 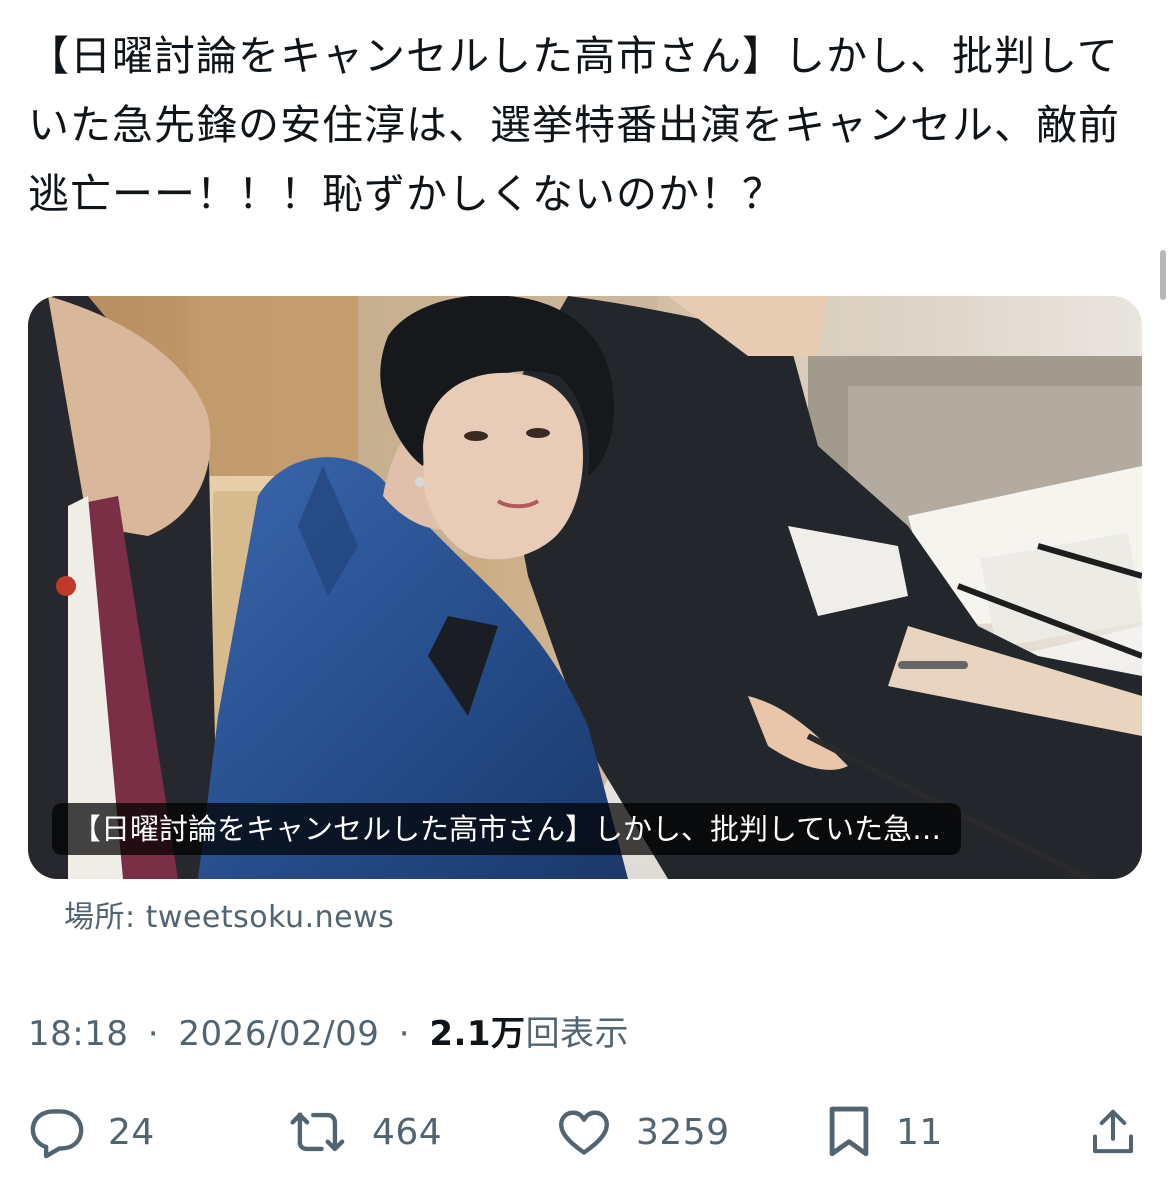 What do you see at coordinates (278, 1034) in the screenshot?
I see `tweet-date: 2026/02/09` at bounding box center [278, 1034].